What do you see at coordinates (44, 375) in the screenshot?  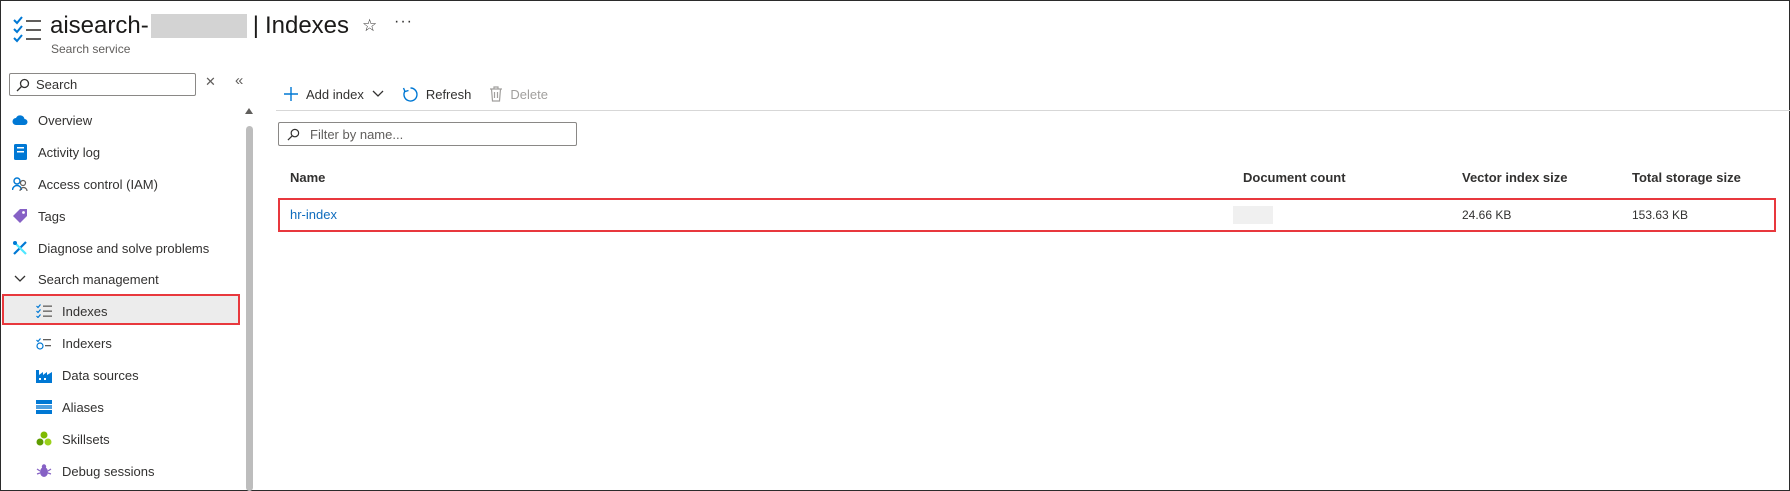 I see `factory-icon` at bounding box center [44, 375].